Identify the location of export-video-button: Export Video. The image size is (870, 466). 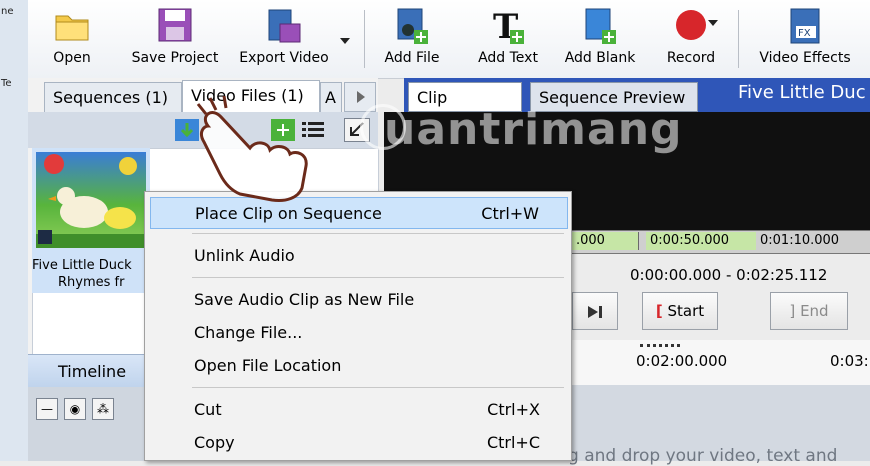
(284, 39).